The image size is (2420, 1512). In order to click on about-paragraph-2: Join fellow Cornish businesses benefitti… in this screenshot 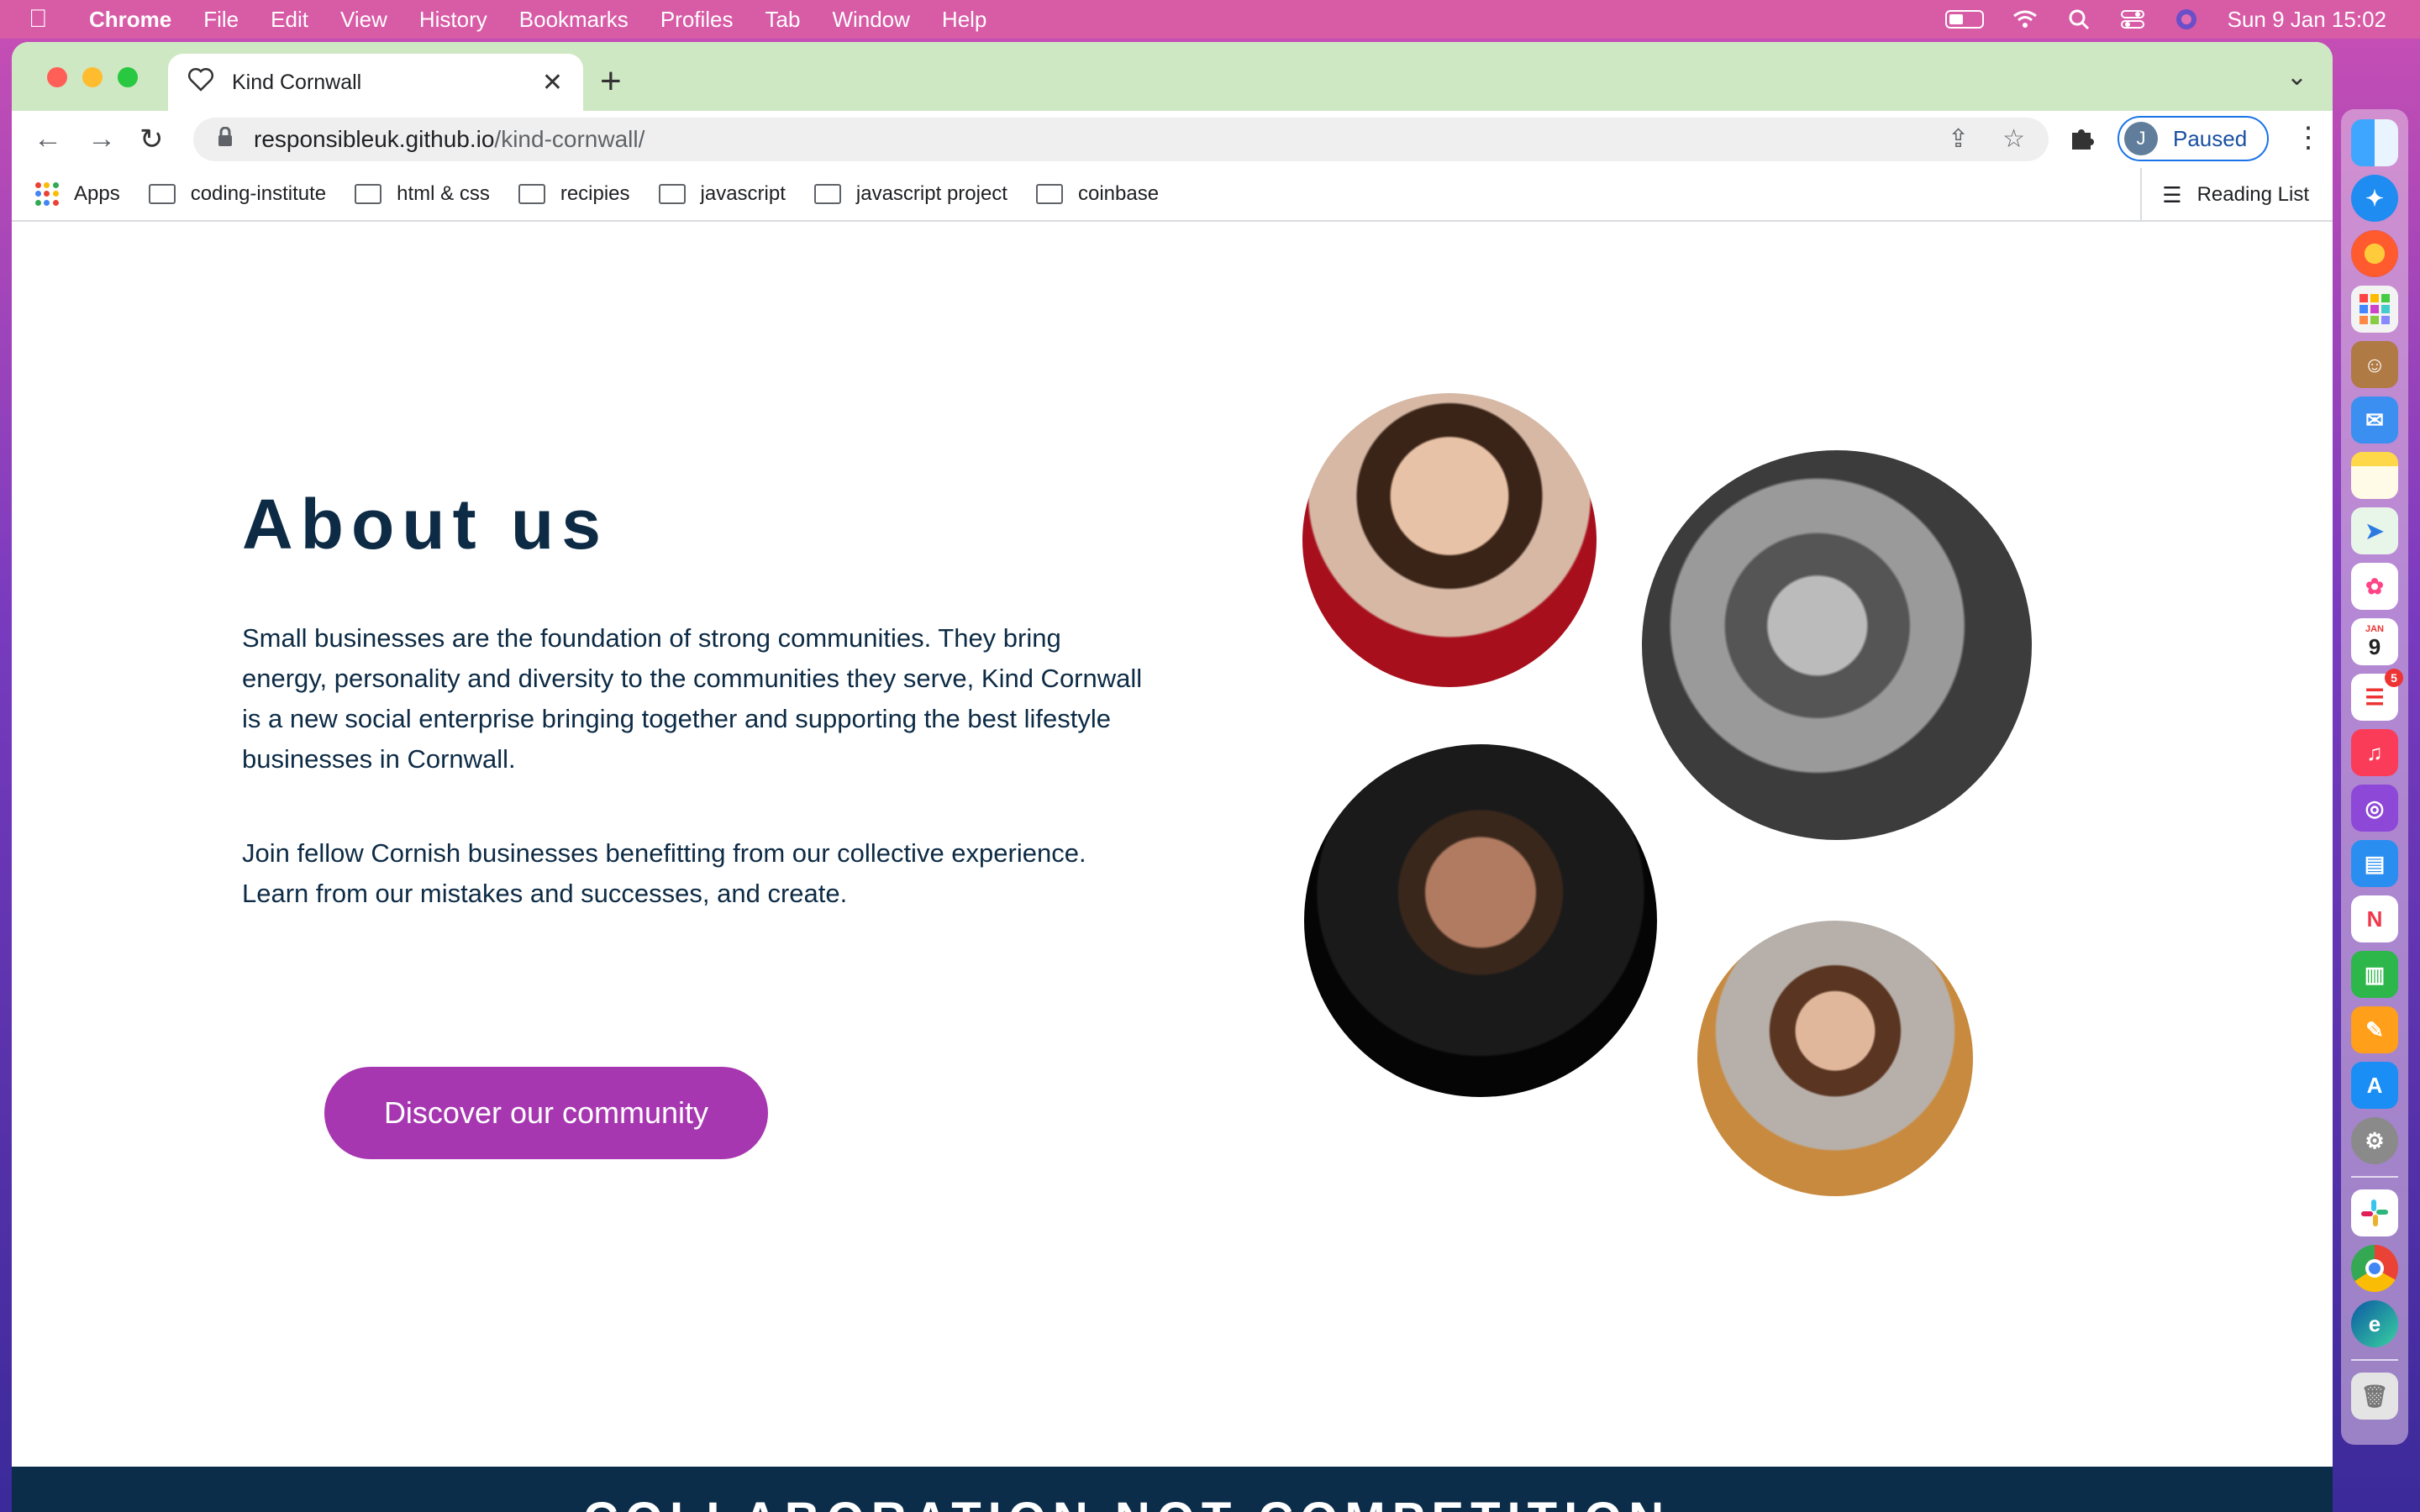, I will do `click(664, 873)`.